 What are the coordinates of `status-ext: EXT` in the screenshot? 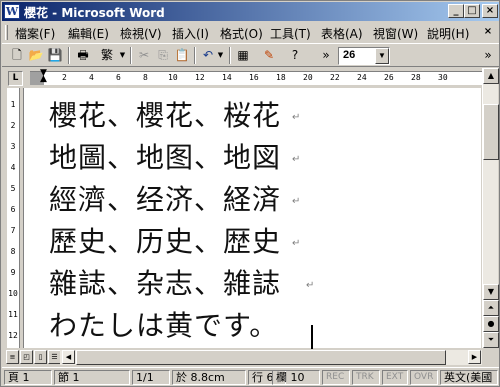 It's located at (395, 377).